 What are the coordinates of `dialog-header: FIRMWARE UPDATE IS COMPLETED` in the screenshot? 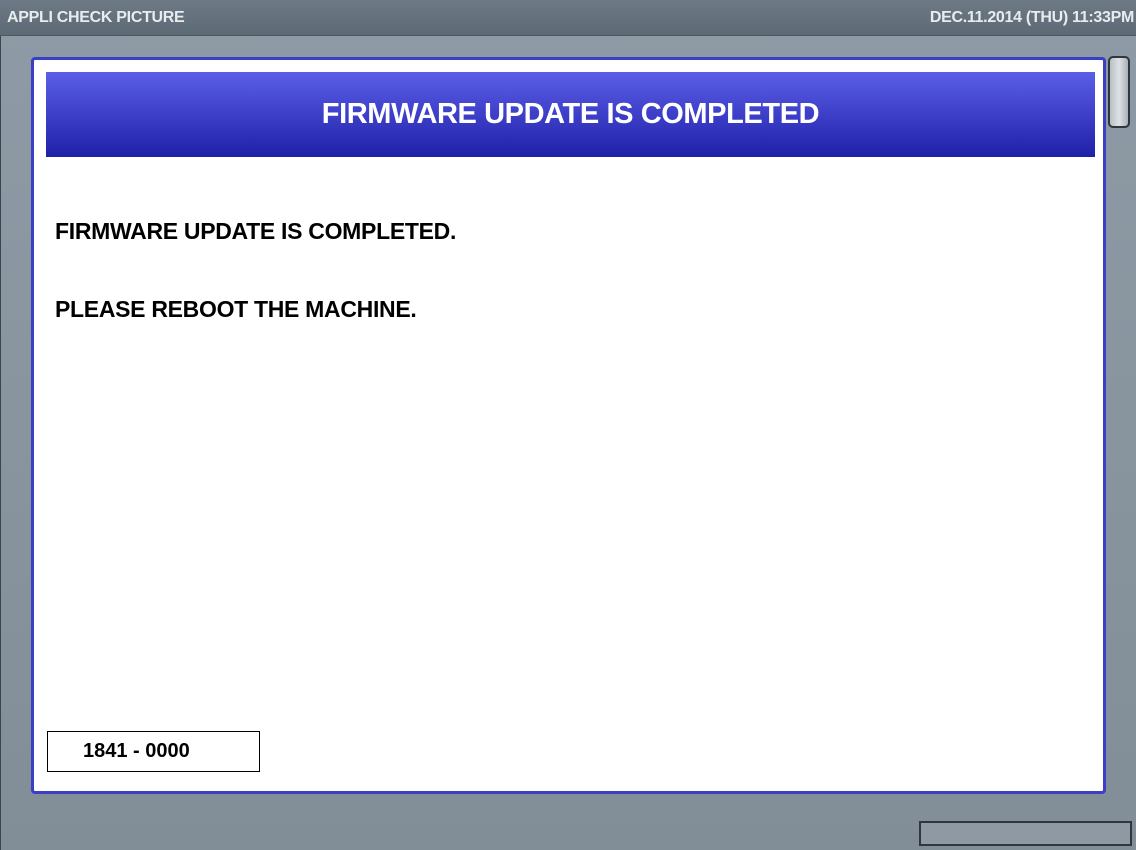 It's located at (570, 114).